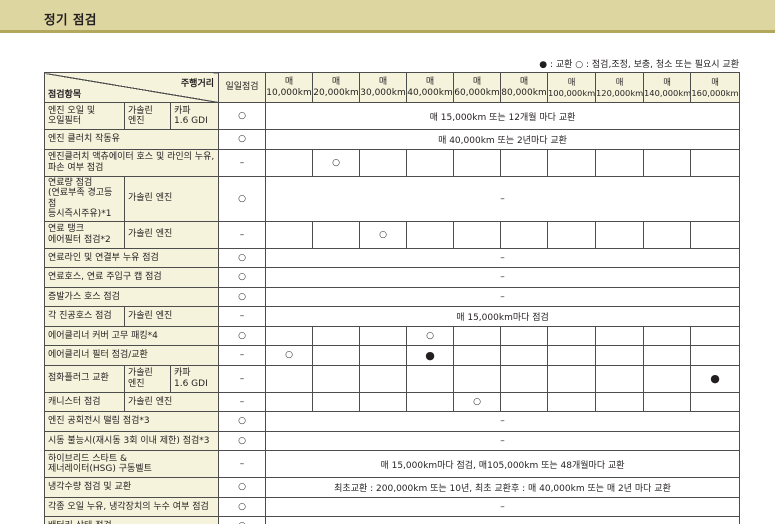 Image resolution: width=775 pixels, height=524 pixels. What do you see at coordinates (430, 335) in the screenshot?
I see `row-mark-40000: ○` at bounding box center [430, 335].